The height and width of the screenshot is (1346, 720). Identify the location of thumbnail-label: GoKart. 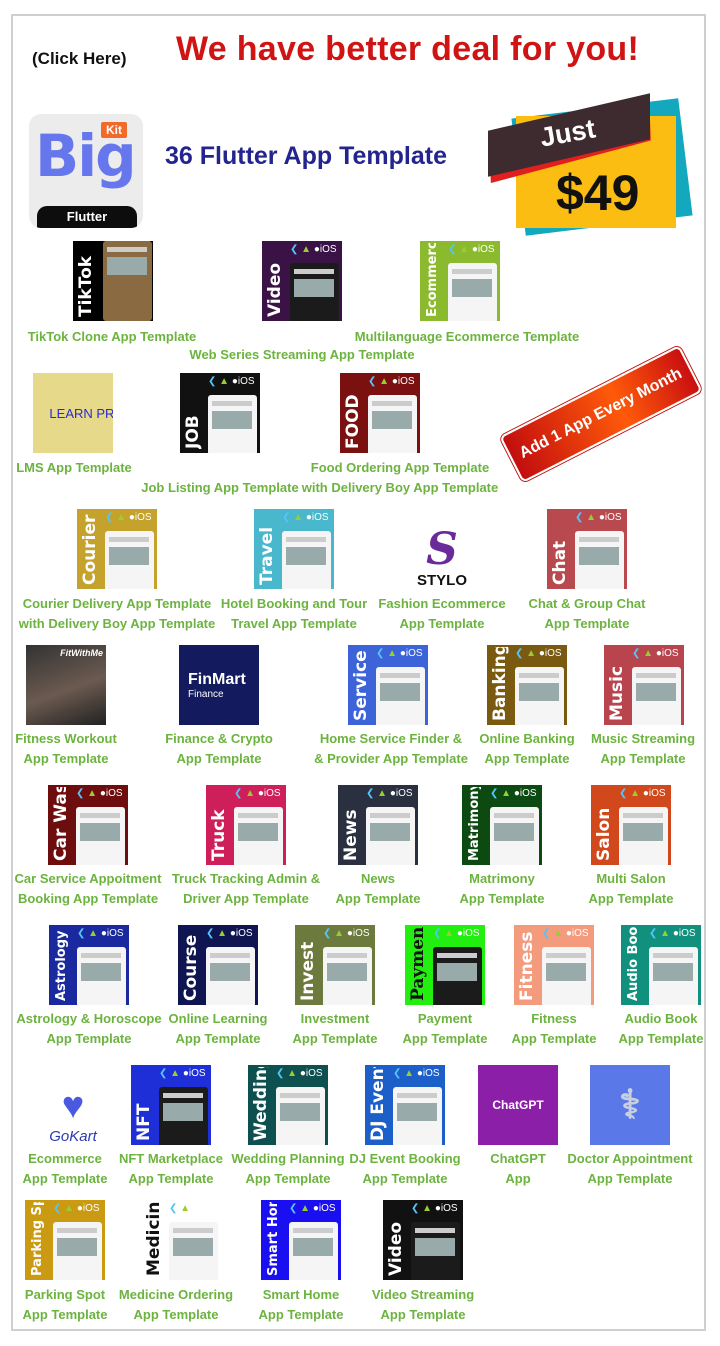
(73, 1136).